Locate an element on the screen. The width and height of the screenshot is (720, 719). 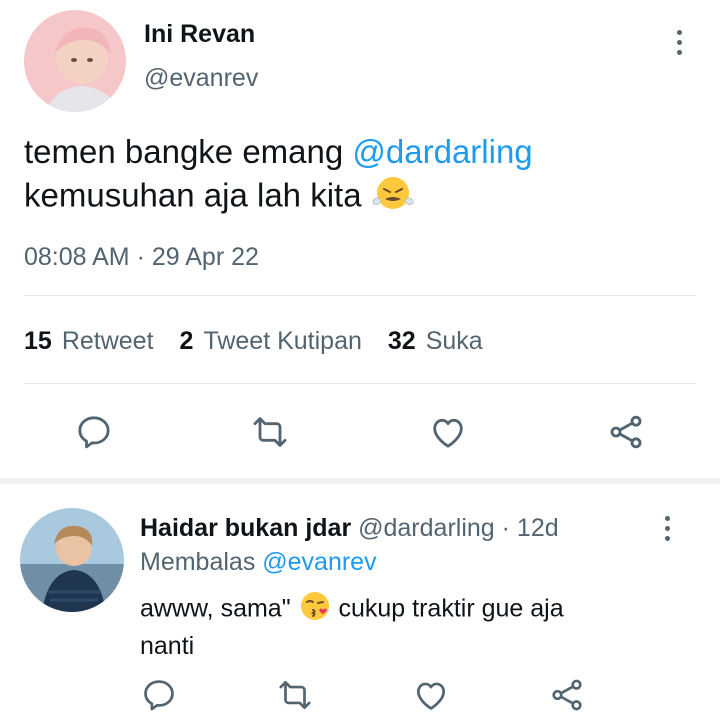
reply-text-part2: cukup traktir gue aja is located at coordinates (447, 608).